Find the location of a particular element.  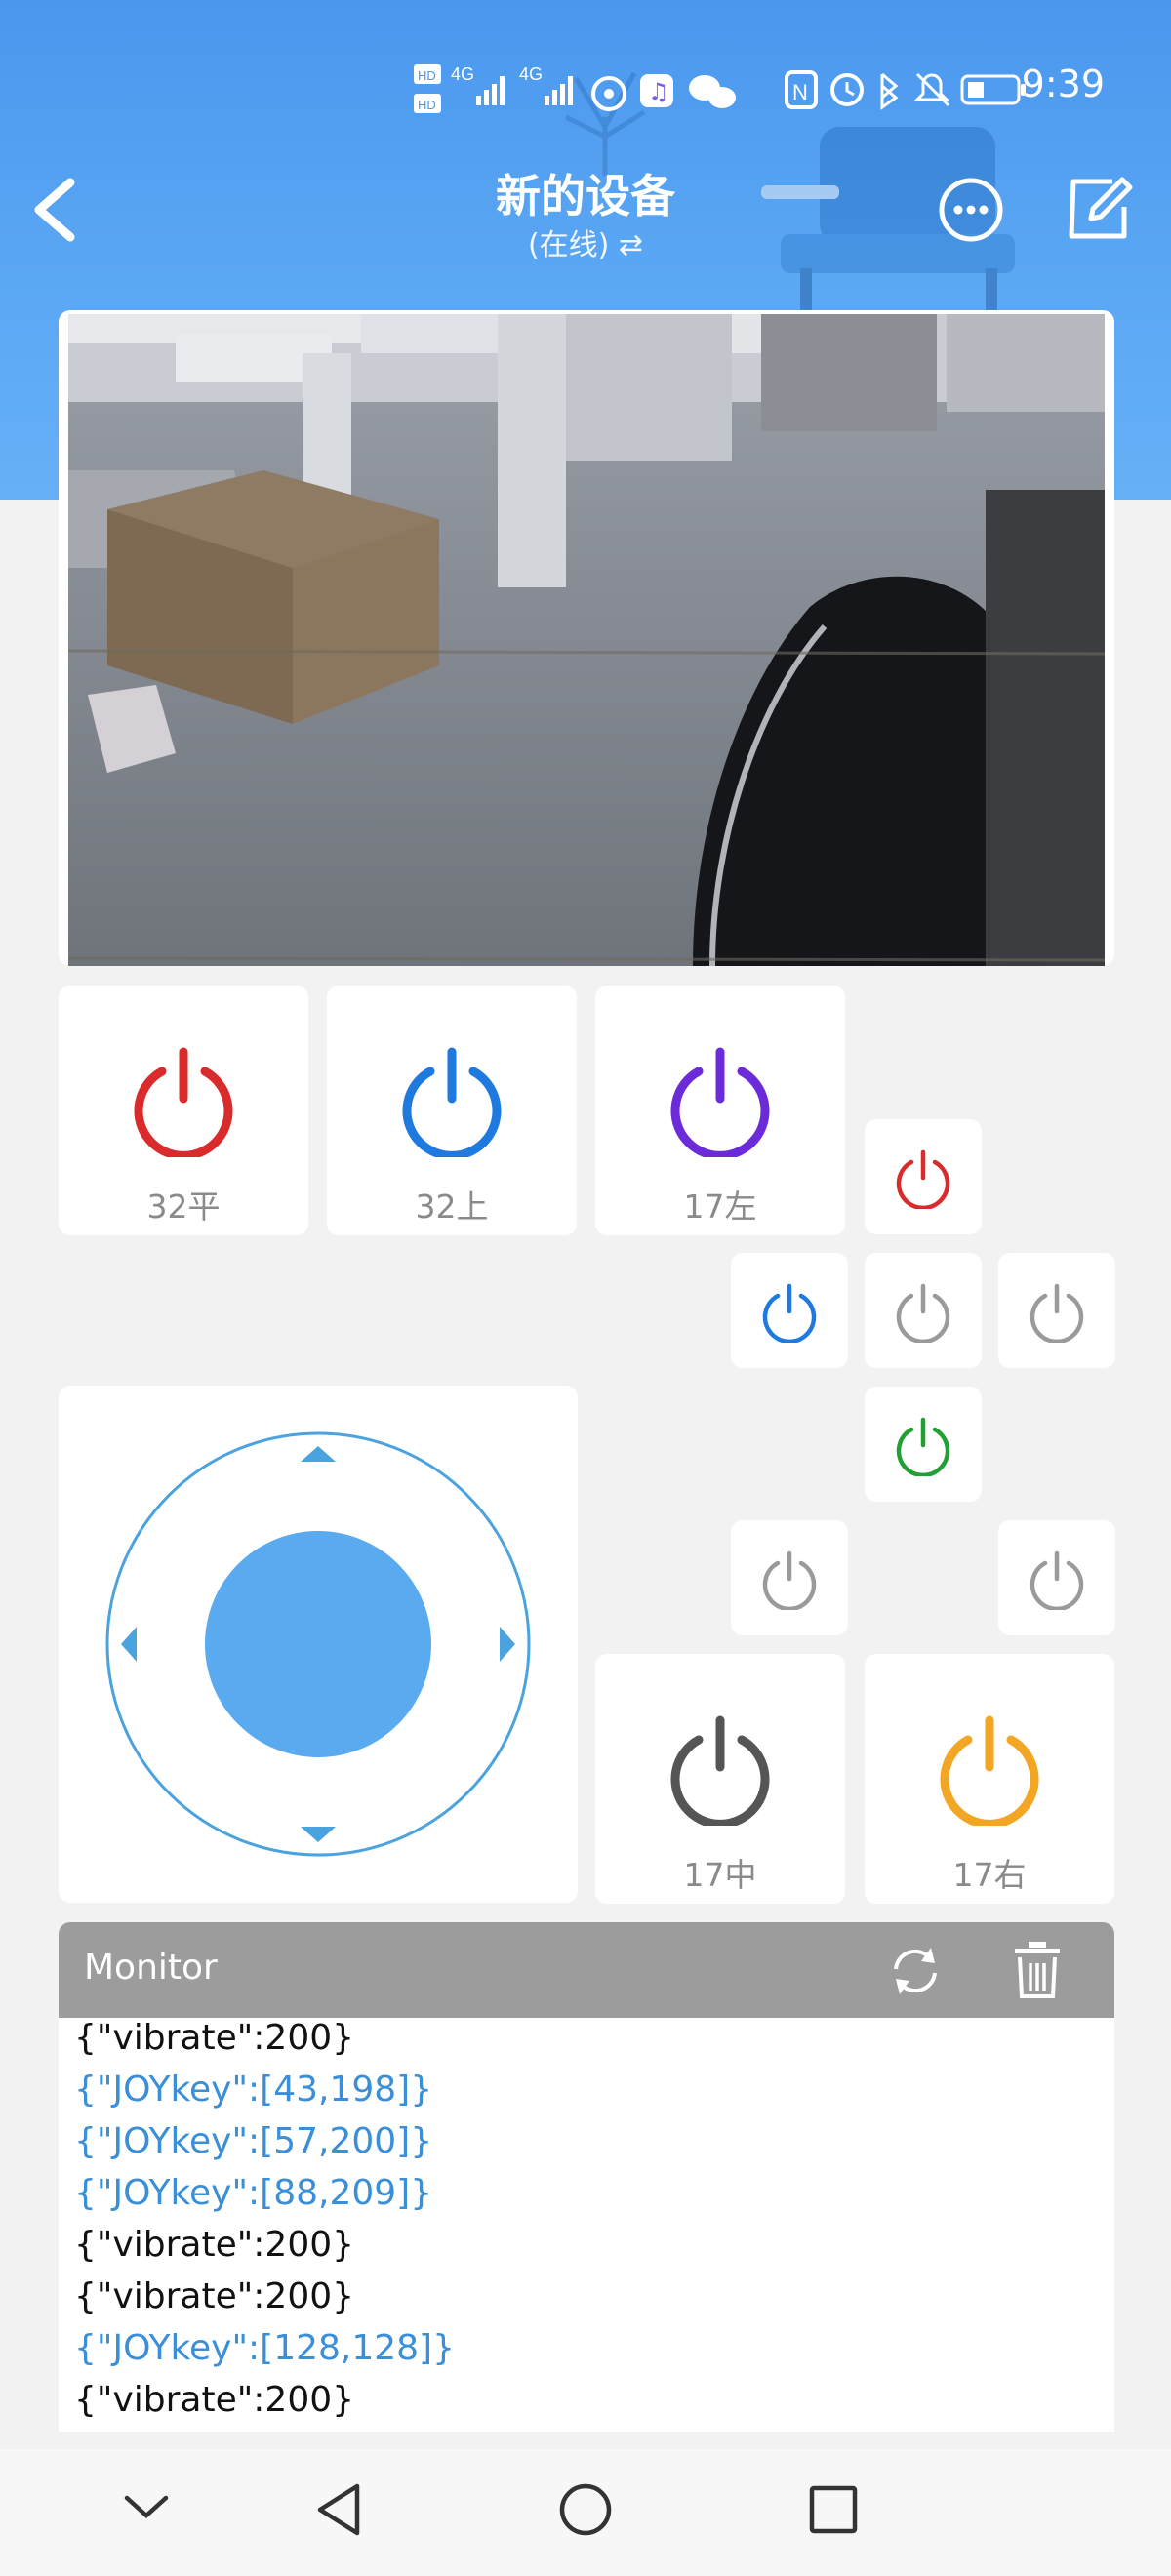

dpad-center-button is located at coordinates (923, 1310).